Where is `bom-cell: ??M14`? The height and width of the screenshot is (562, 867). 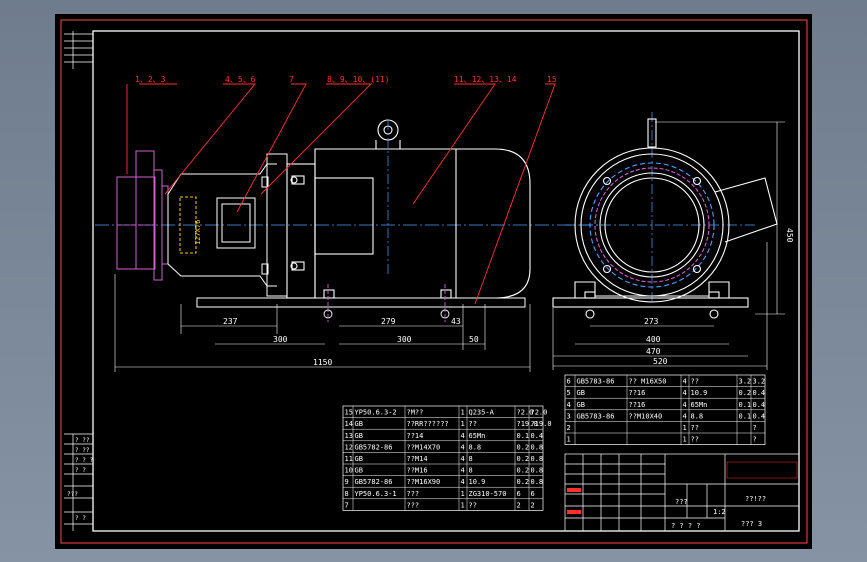
bom-cell: ??M14 is located at coordinates (417, 459).